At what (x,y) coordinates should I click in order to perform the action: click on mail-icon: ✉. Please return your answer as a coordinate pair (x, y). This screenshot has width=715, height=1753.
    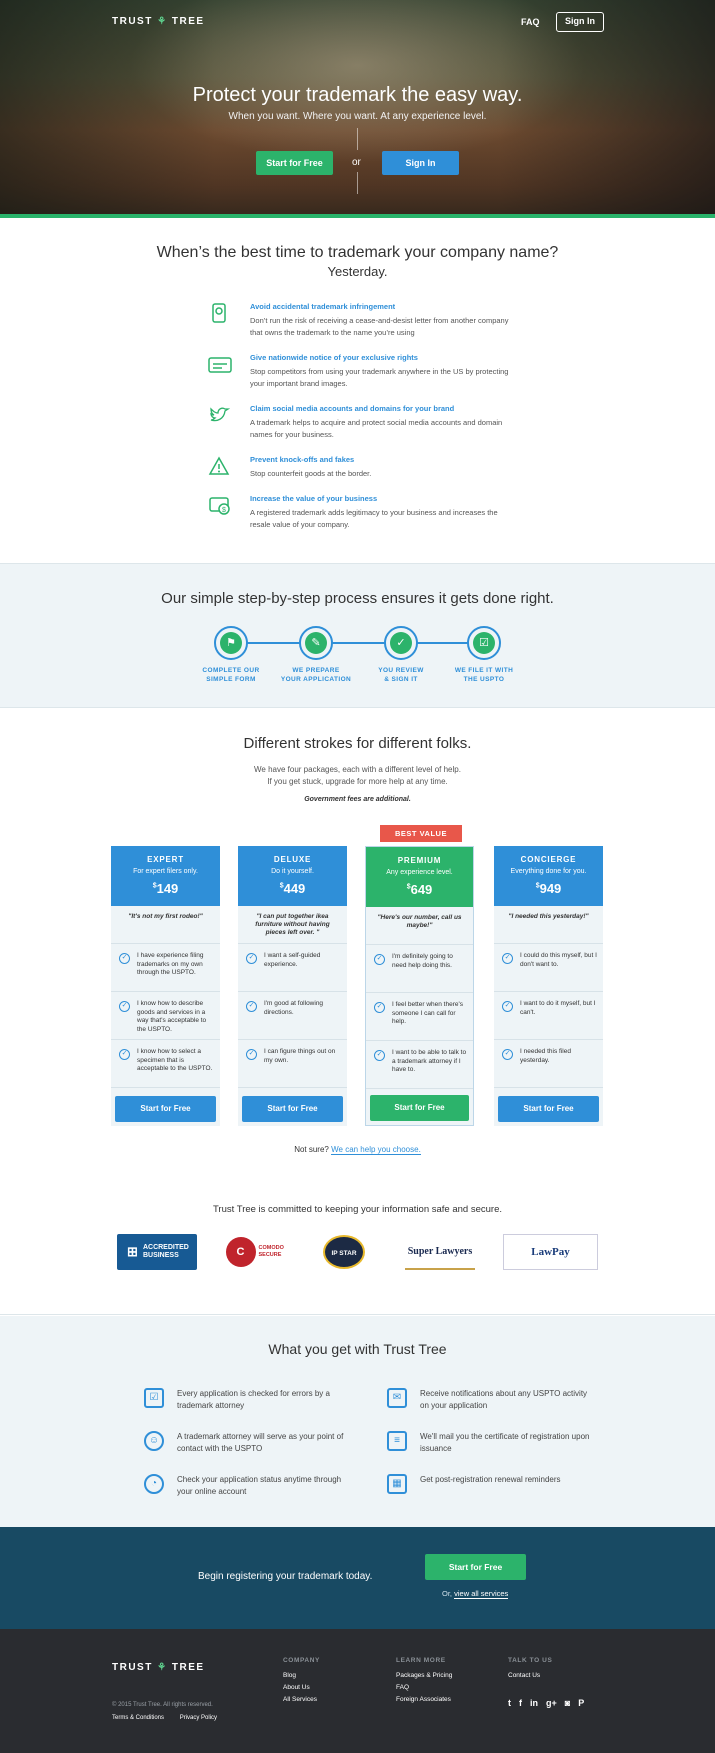
    Looking at the image, I should click on (397, 1398).